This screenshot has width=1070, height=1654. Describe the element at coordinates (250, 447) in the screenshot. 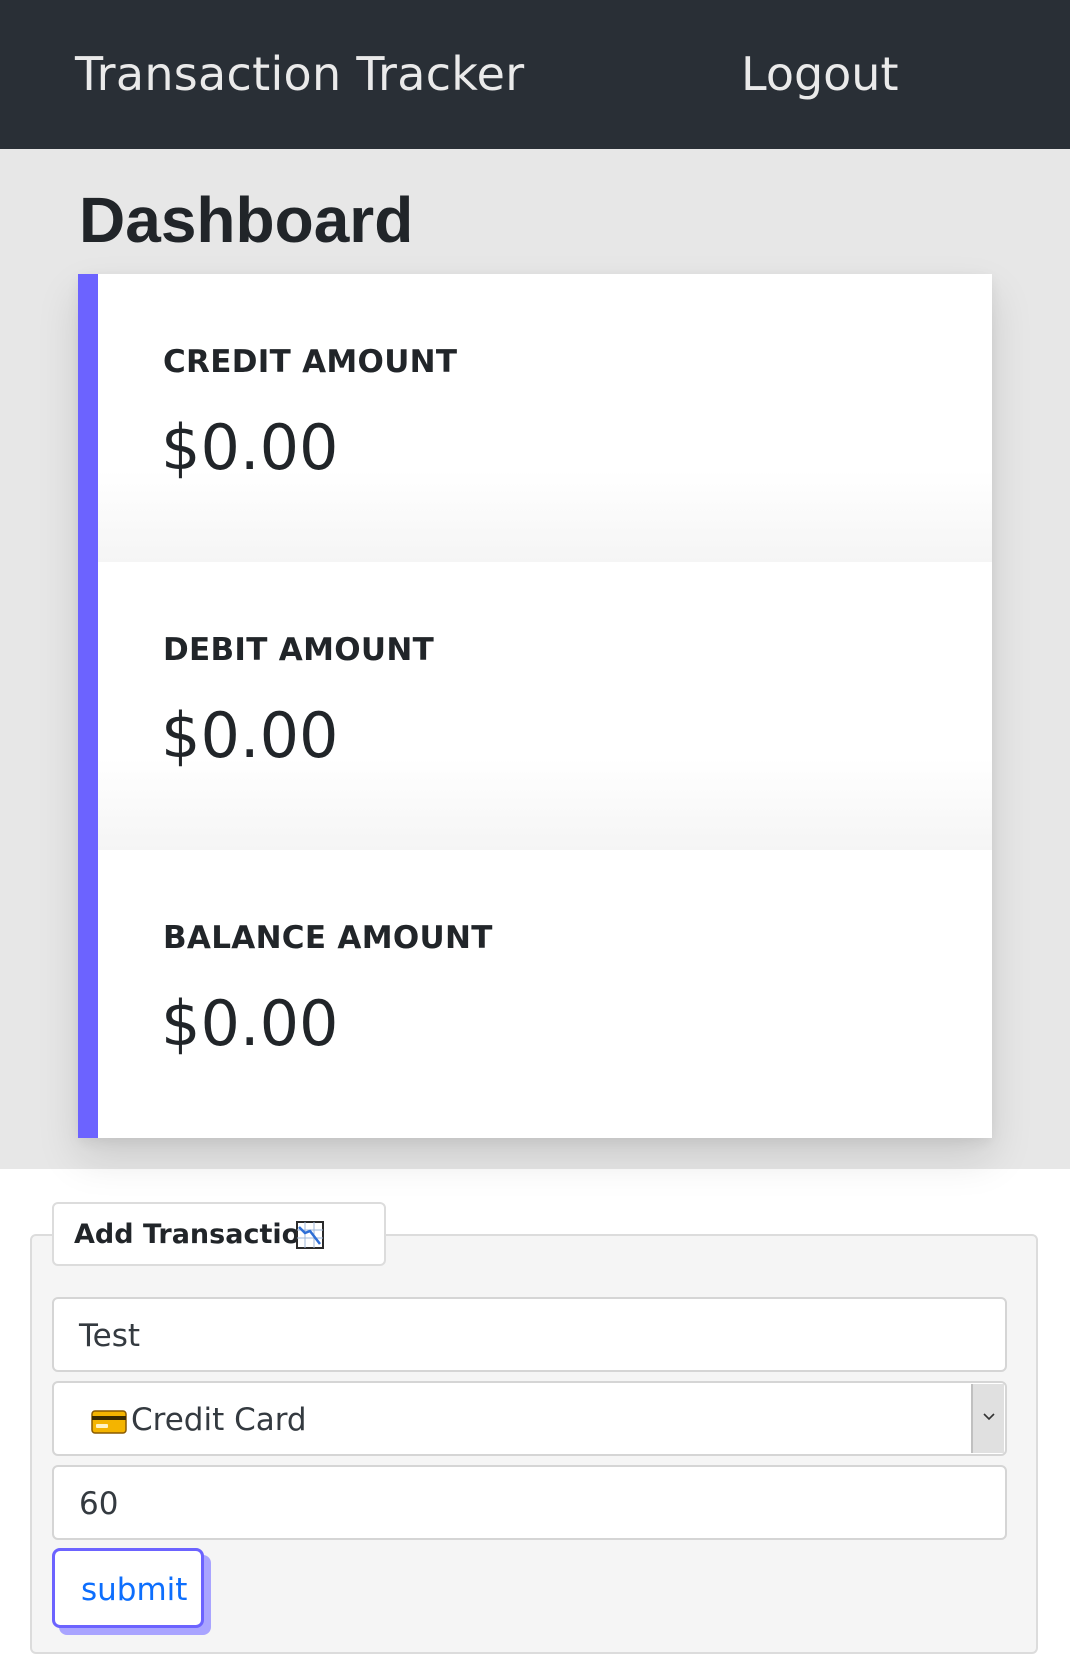

I see `credit-amount-value: $0.00` at that location.